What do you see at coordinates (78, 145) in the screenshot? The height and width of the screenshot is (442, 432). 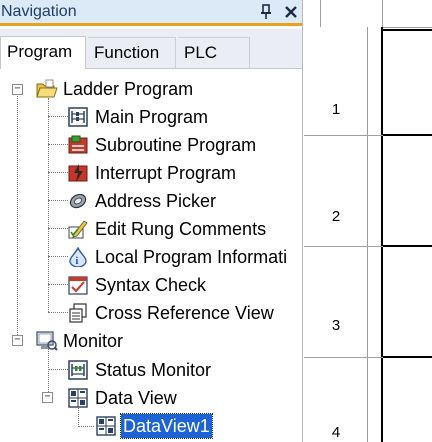 I see `subroutine-icon` at bounding box center [78, 145].